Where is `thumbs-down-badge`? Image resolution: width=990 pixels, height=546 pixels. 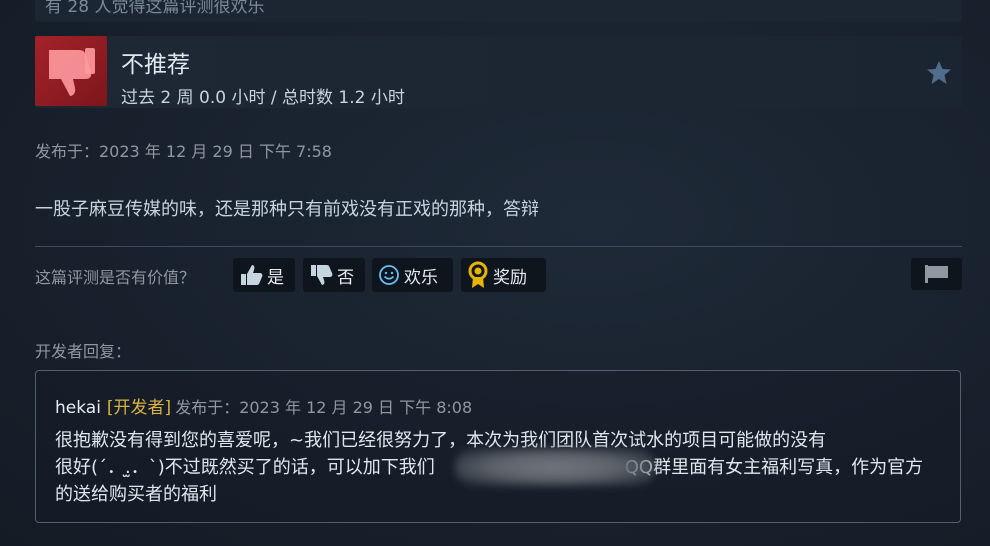 thumbs-down-badge is located at coordinates (71, 71).